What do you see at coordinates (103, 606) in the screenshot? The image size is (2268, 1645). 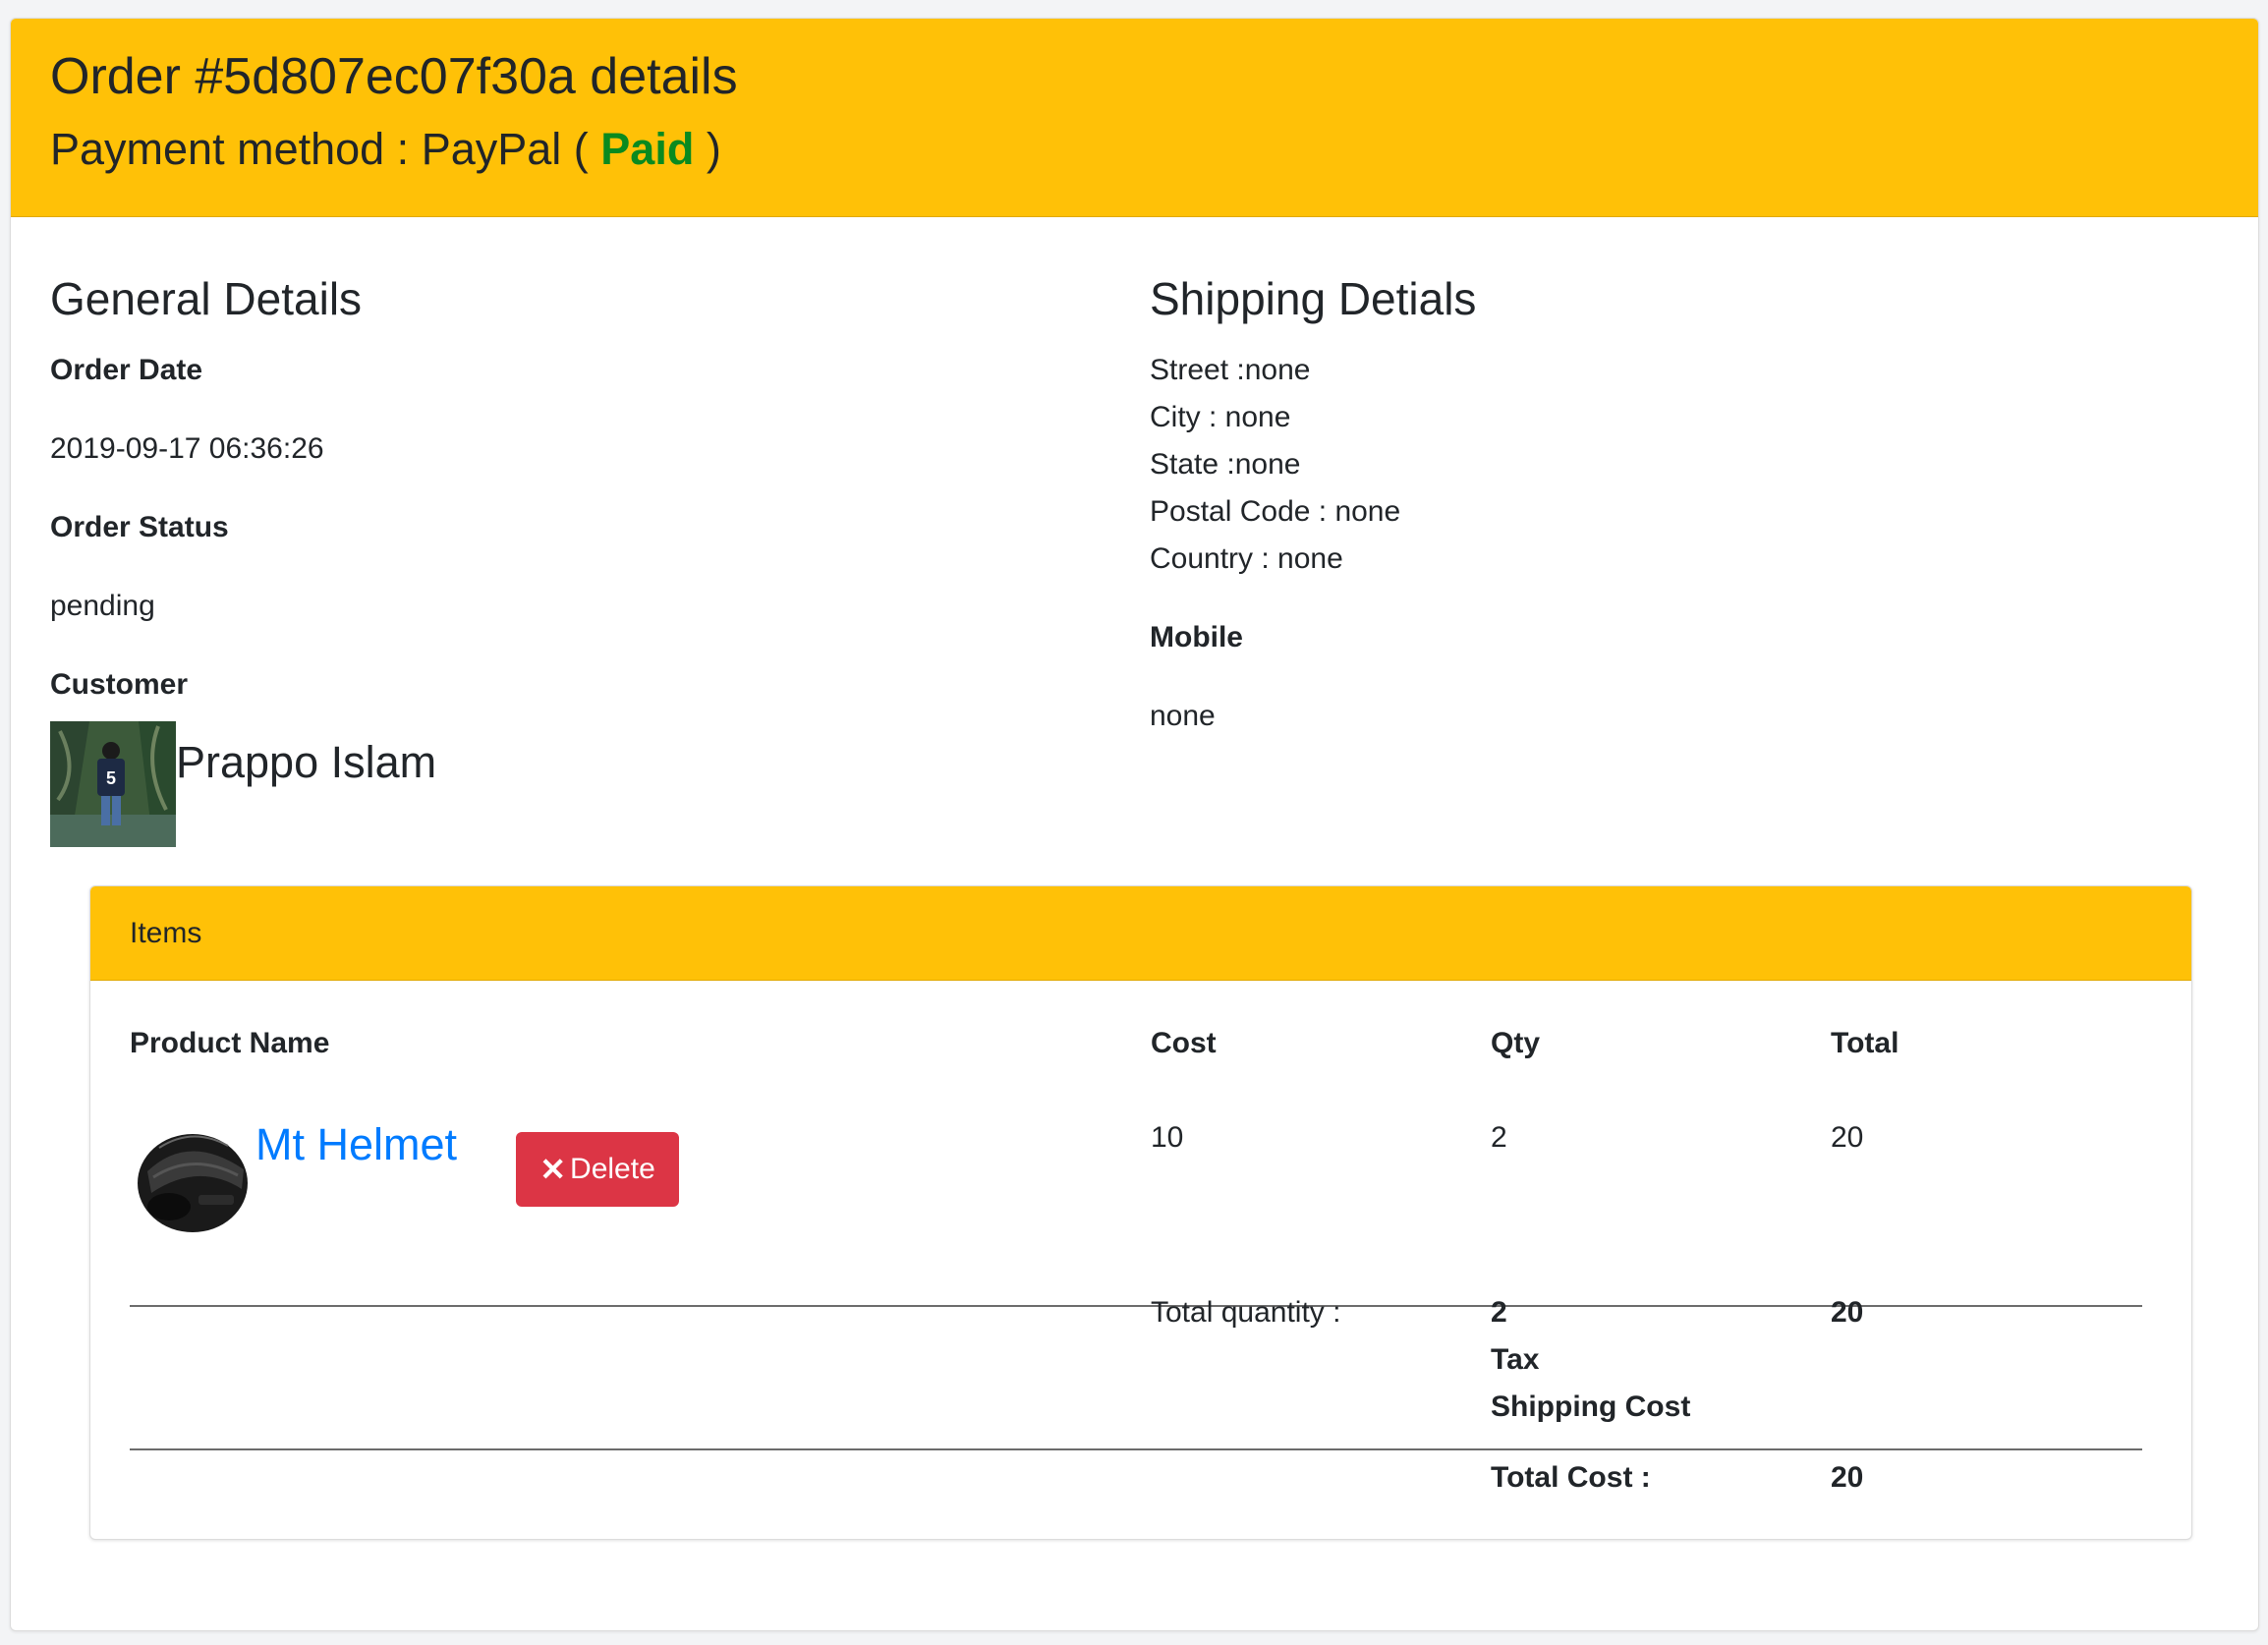 I see `order-status-value: pending` at bounding box center [103, 606].